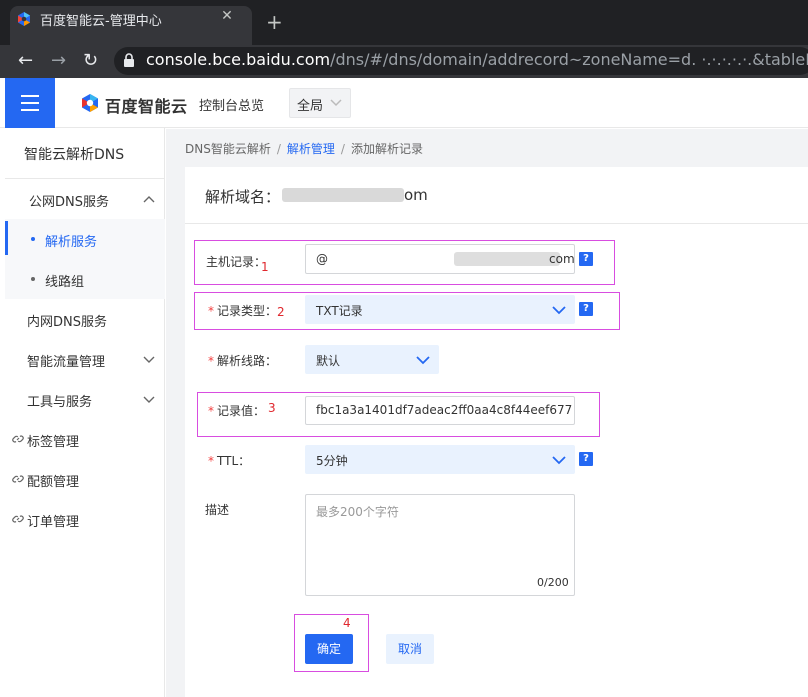  I want to click on domain-suffix: om, so click(416, 195).